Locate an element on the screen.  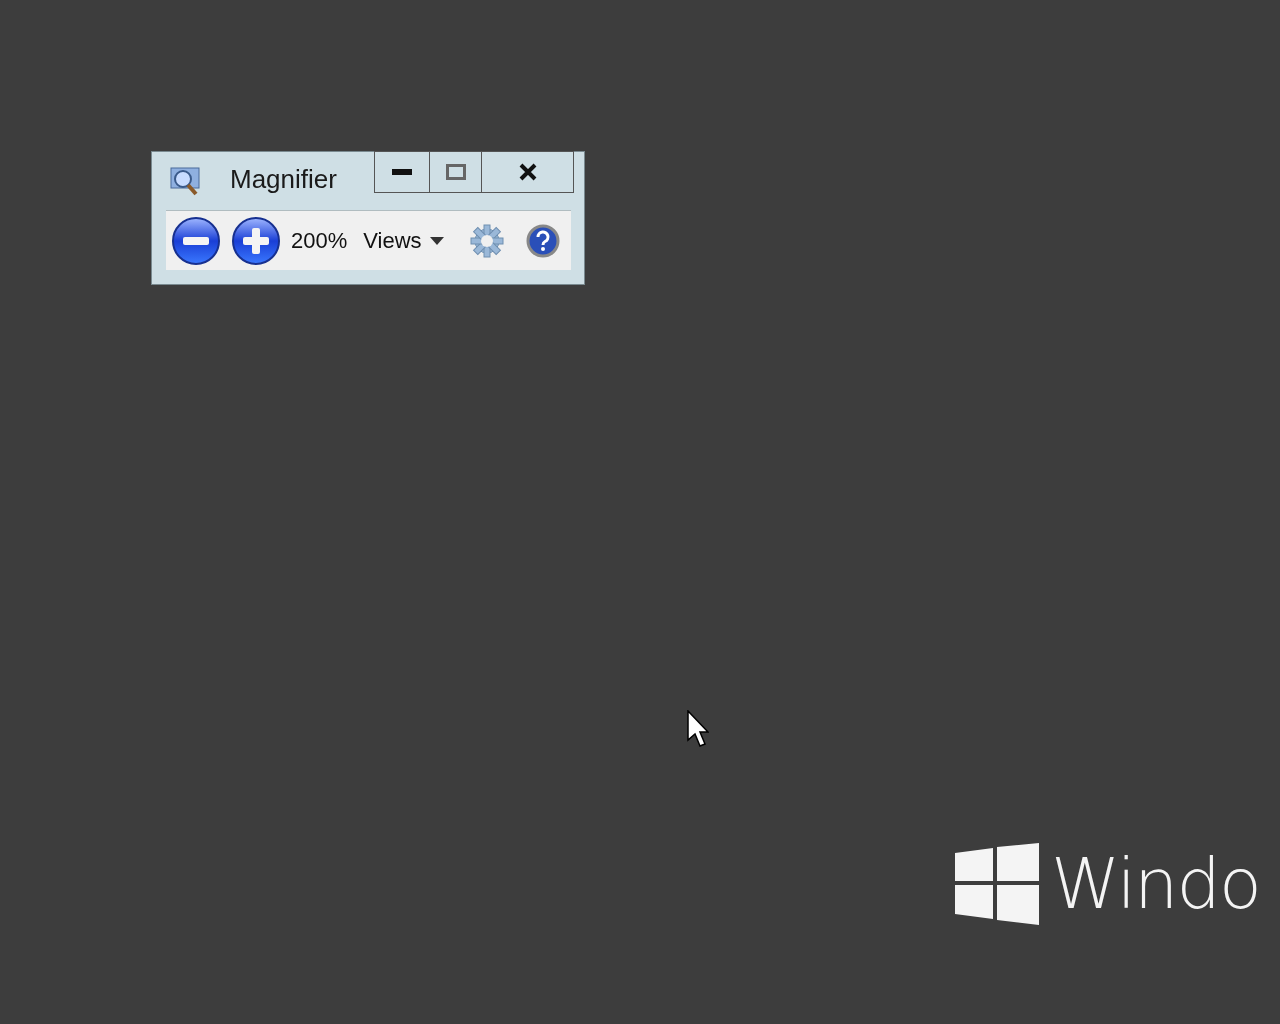
minimize-button is located at coordinates (402, 172).